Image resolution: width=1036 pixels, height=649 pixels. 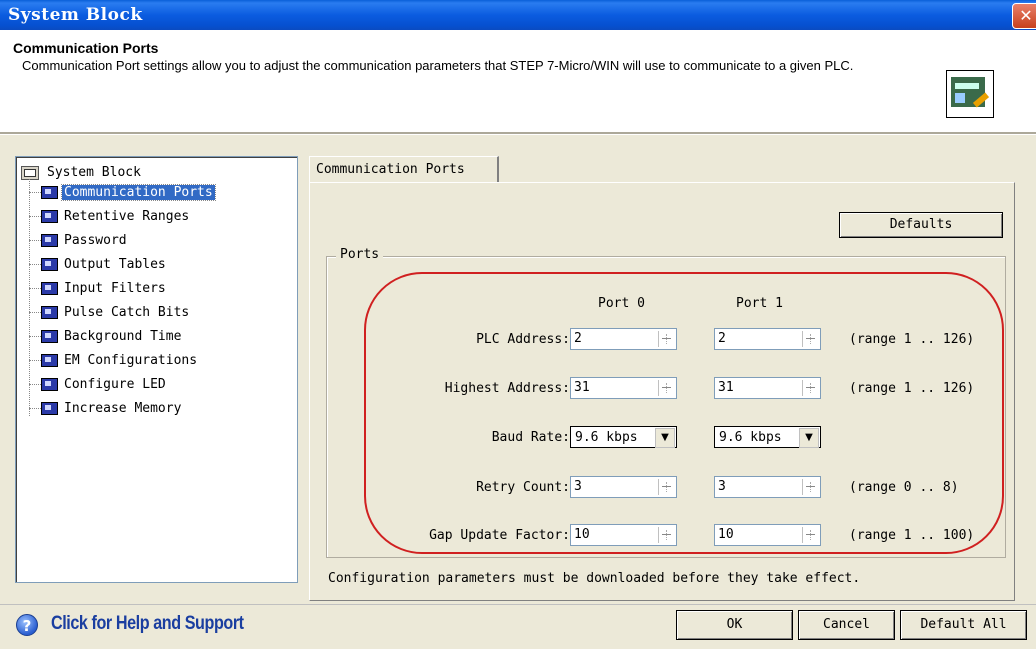 I want to click on tree-item-configure-led: Configure LED, so click(x=98, y=384).